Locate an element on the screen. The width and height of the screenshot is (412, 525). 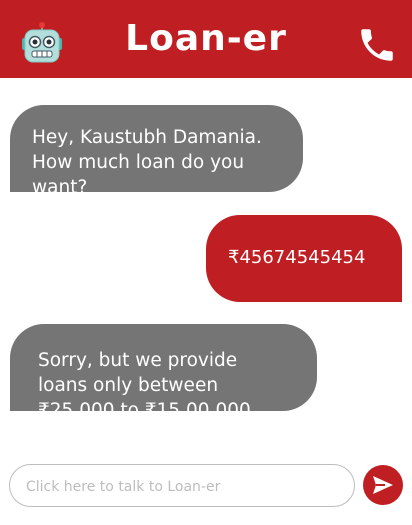
phone-icon is located at coordinates (377, 45).